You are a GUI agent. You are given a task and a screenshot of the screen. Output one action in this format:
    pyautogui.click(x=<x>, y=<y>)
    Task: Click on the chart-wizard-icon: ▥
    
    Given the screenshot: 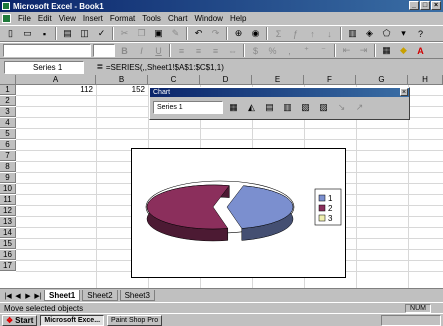 What is the action you would take?
    pyautogui.click(x=352, y=34)
    